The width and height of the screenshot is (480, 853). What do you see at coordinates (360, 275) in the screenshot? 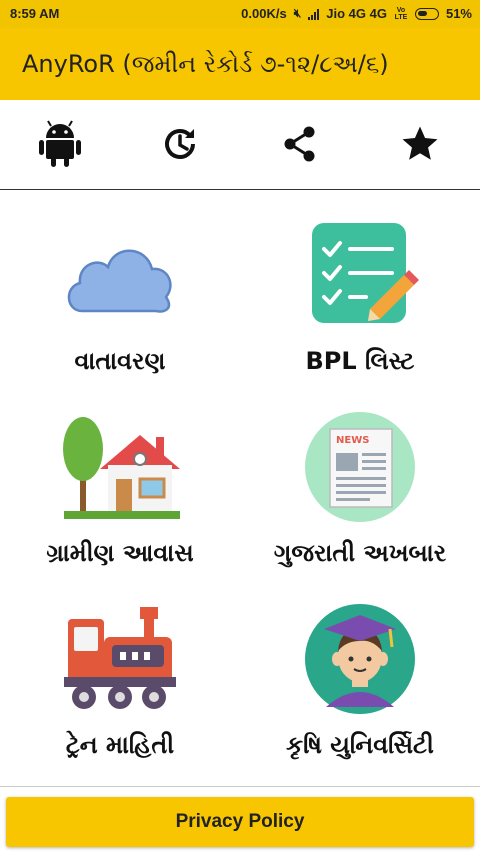
I see `checklist-icon` at bounding box center [360, 275].